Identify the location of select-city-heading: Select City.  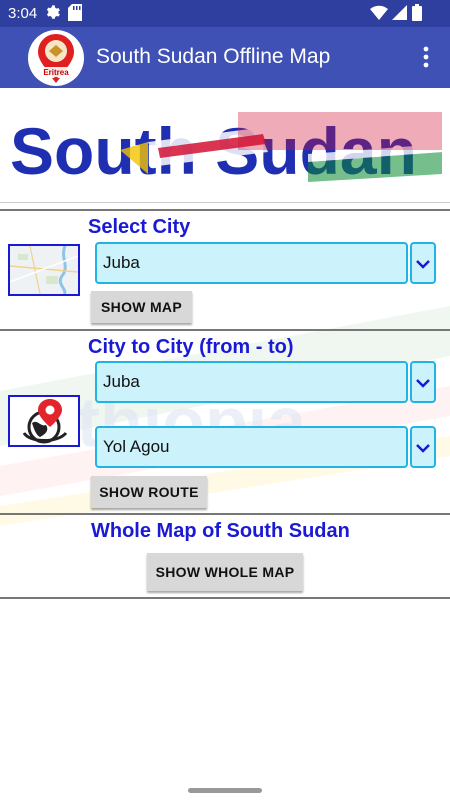
(139, 227).